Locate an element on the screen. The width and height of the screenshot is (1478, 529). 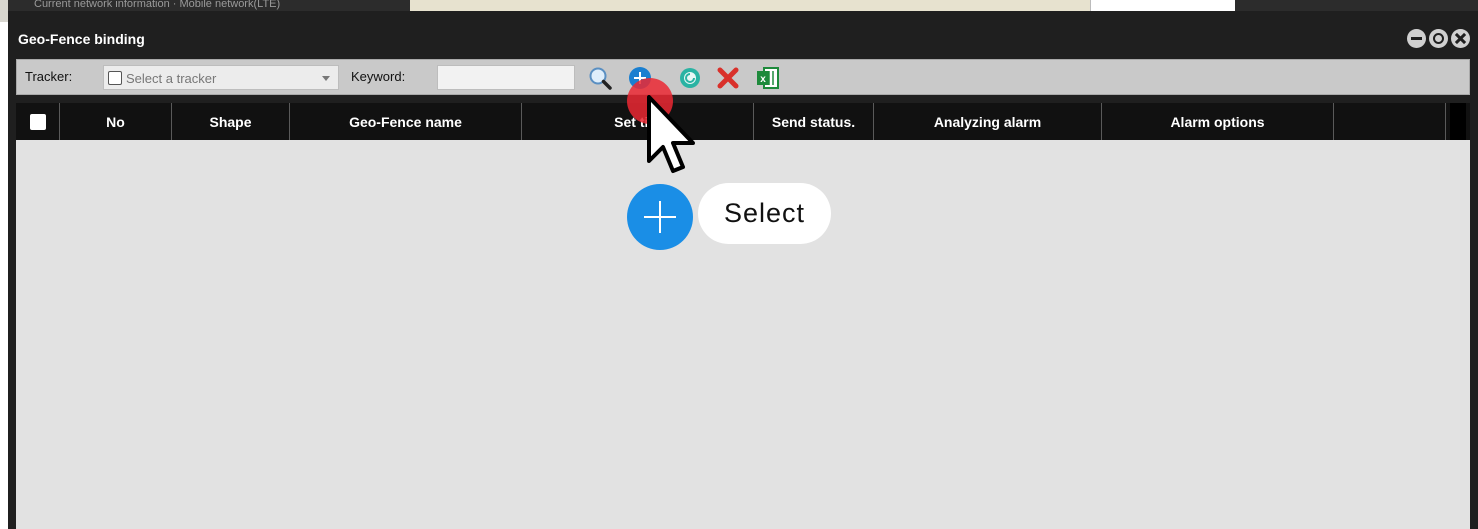
svg-text: x is located at coordinates (763, 79).